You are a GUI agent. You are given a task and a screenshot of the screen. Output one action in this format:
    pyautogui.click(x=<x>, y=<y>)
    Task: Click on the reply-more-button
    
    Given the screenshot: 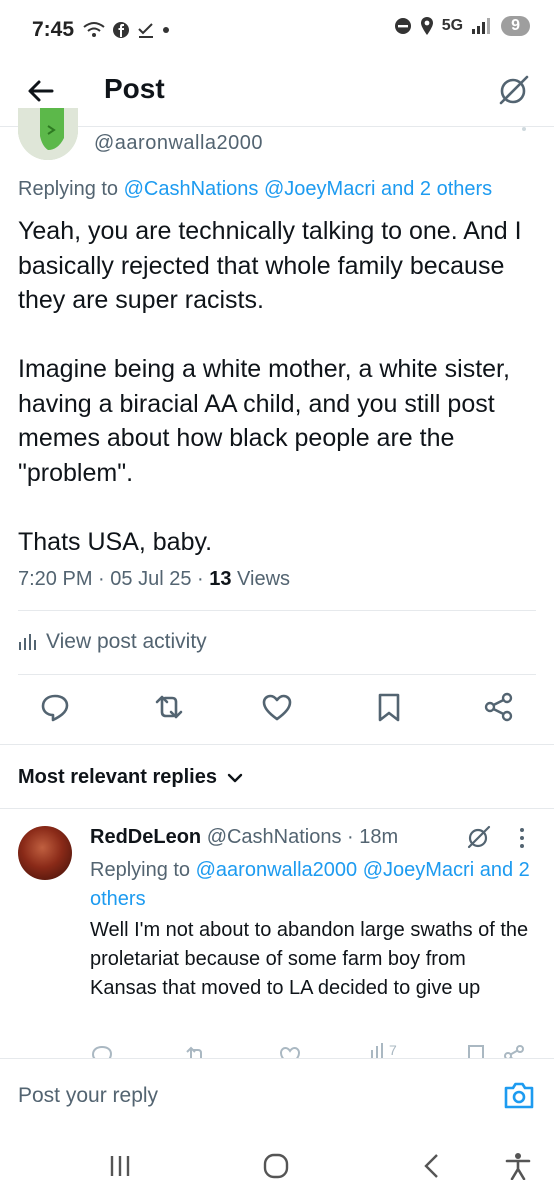 What is the action you would take?
    pyautogui.click(x=522, y=838)
    